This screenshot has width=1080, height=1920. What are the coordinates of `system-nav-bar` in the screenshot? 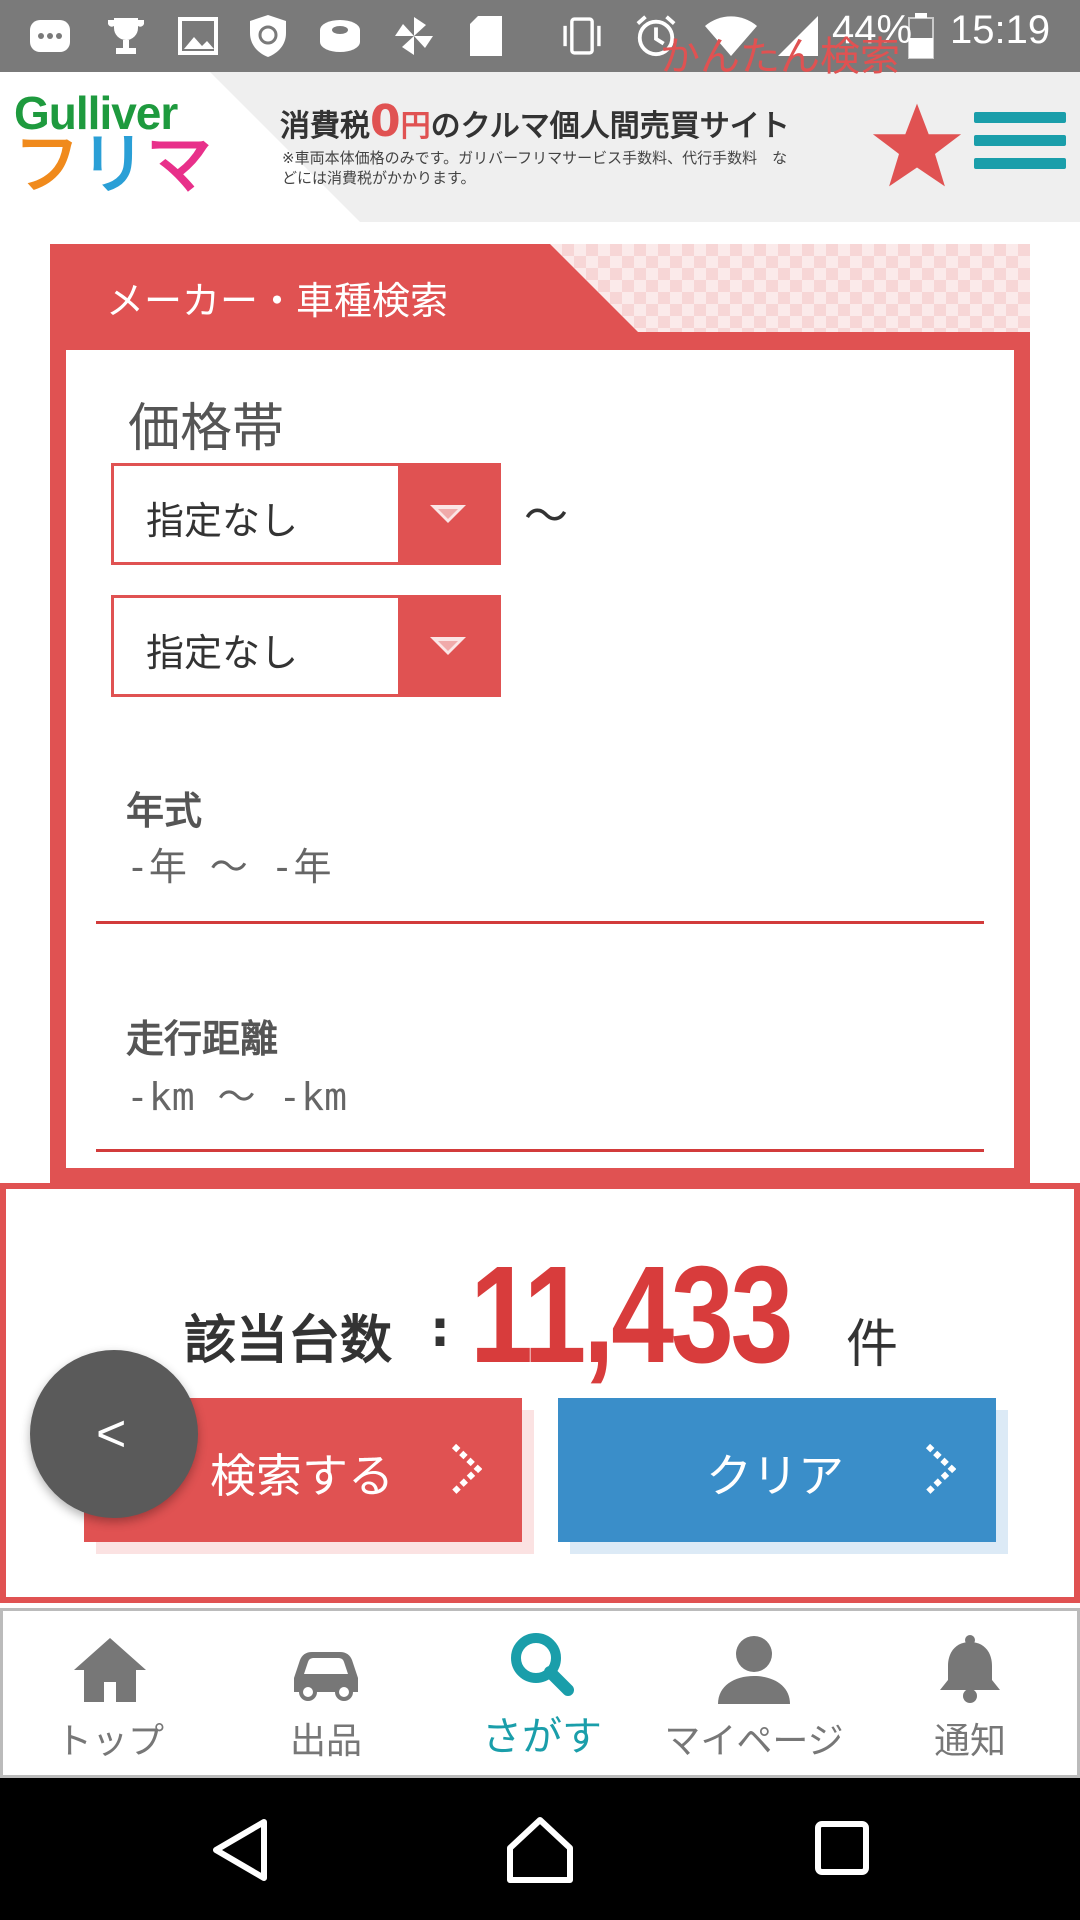 It's located at (540, 1849).